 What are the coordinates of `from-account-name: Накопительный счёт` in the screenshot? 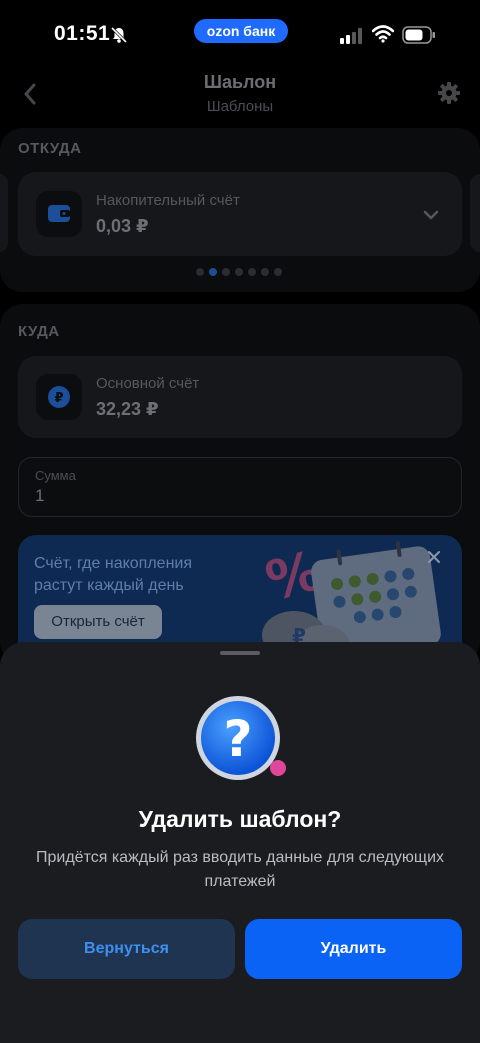 It's located at (168, 200).